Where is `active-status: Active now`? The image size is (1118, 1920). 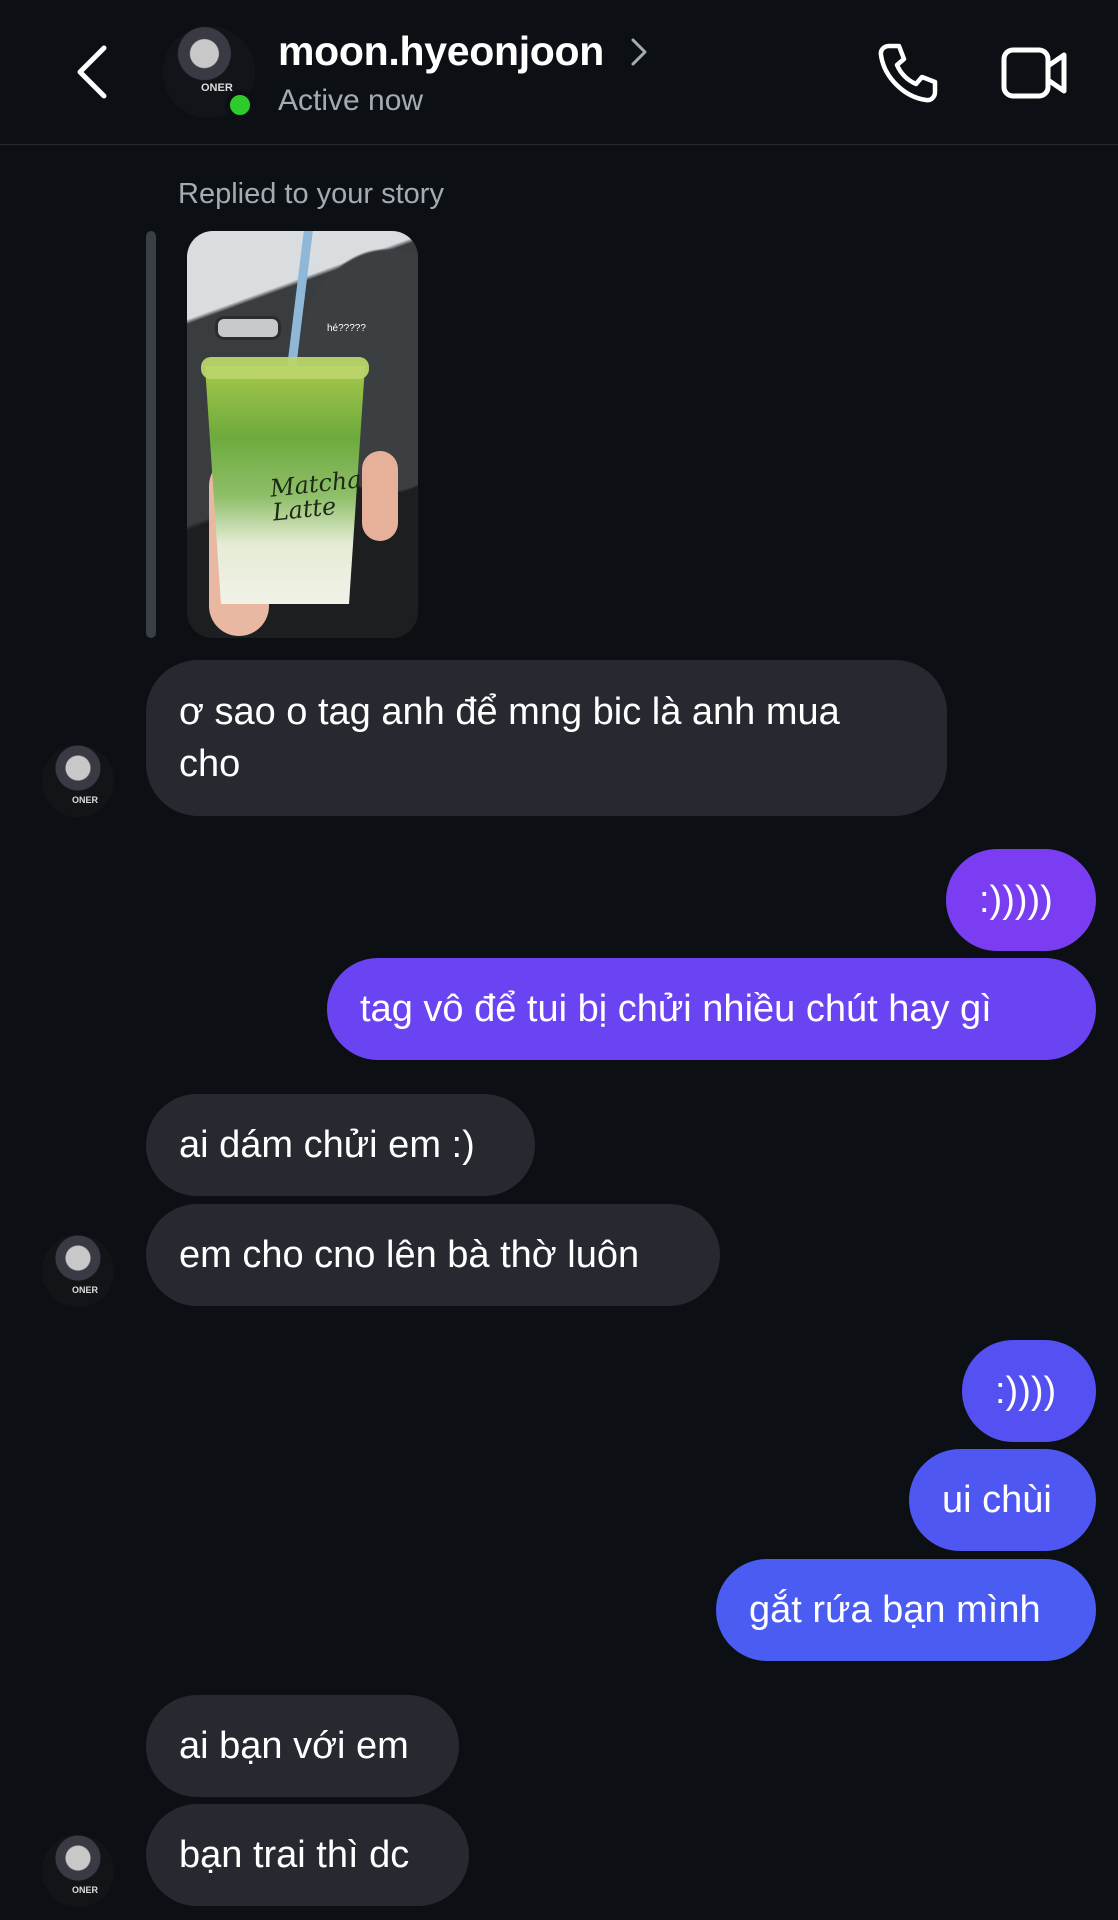
active-status: Active now is located at coordinates (351, 100).